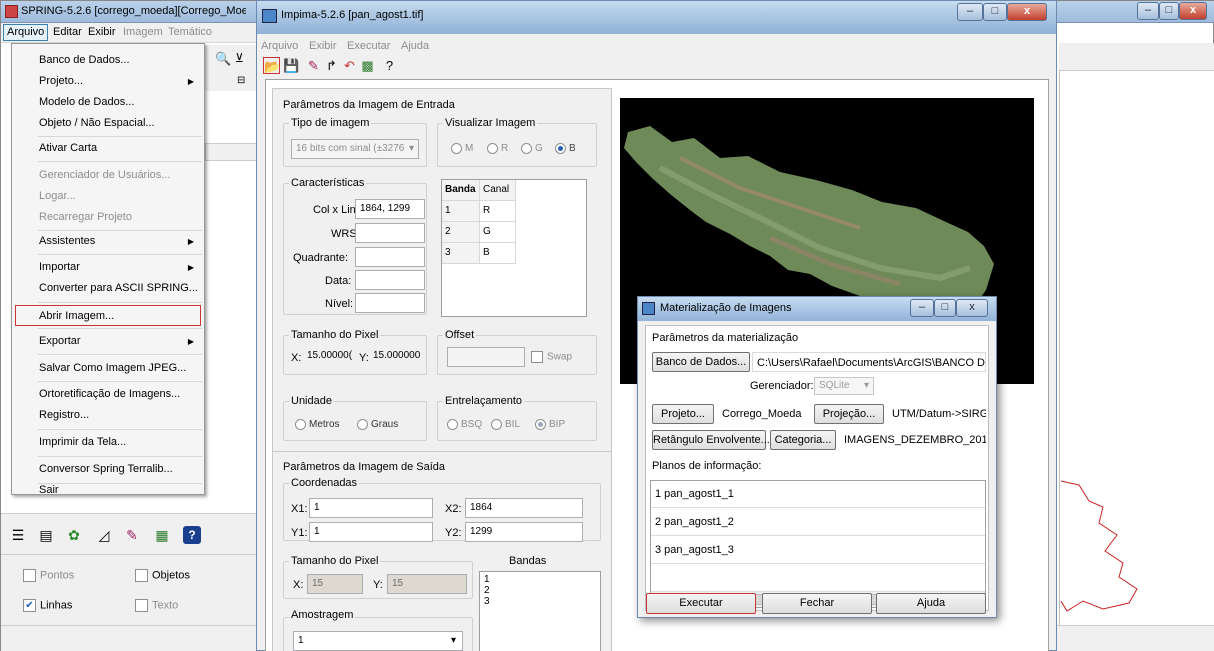 The height and width of the screenshot is (651, 1214). Describe the element at coordinates (279, 46) in the screenshot. I see `impima-menu-arquivo: Arquivo` at that location.